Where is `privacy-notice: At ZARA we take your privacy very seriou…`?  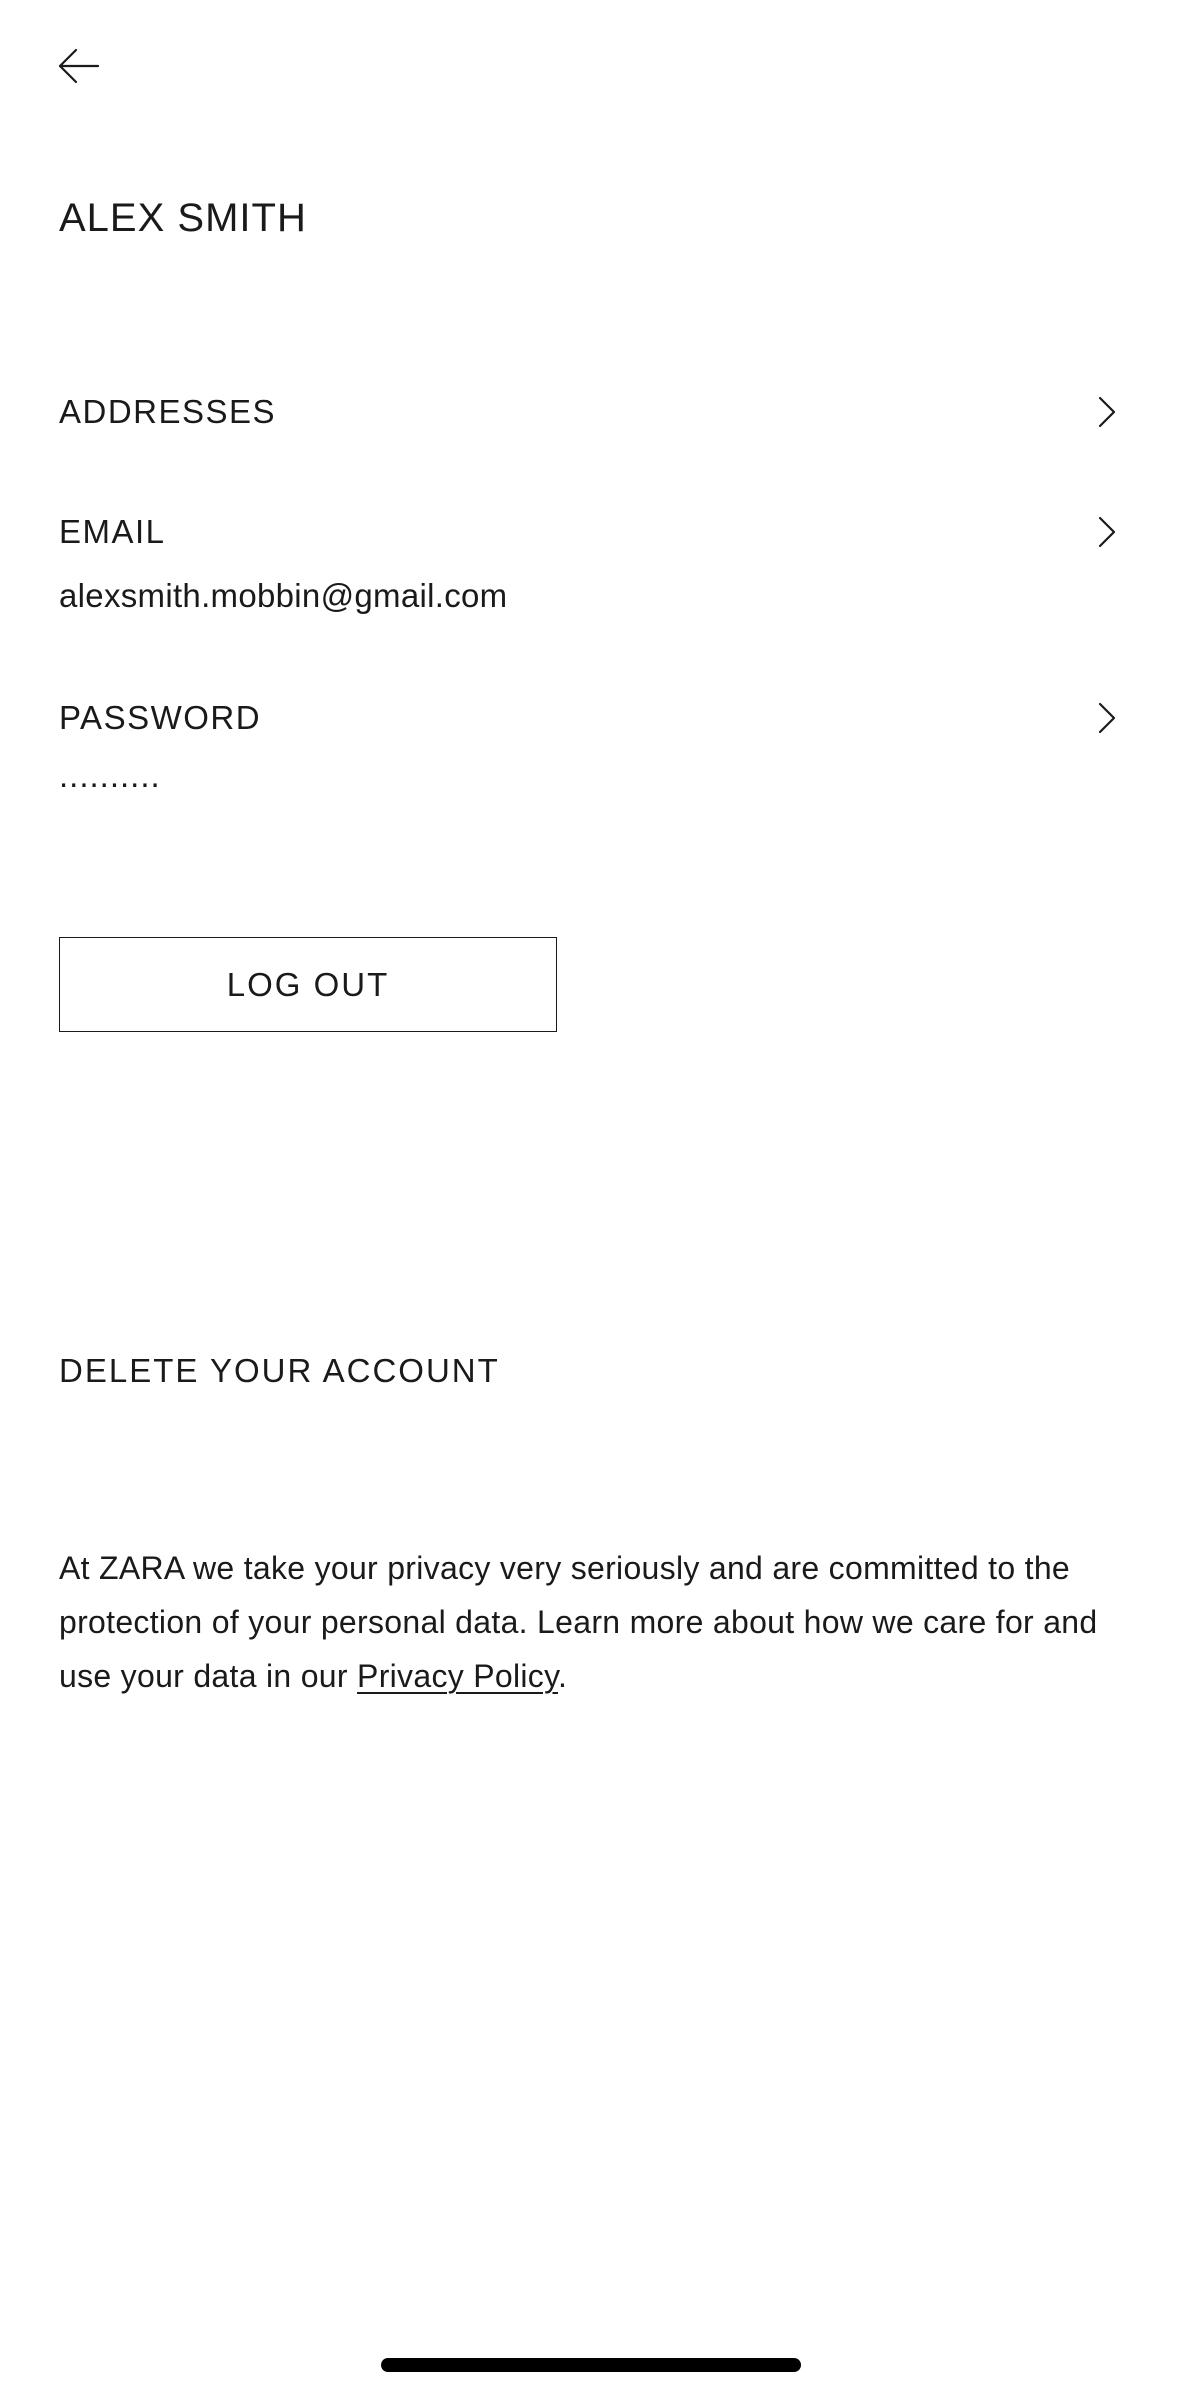 privacy-notice: At ZARA we take your privacy very seriou… is located at coordinates (594, 1622).